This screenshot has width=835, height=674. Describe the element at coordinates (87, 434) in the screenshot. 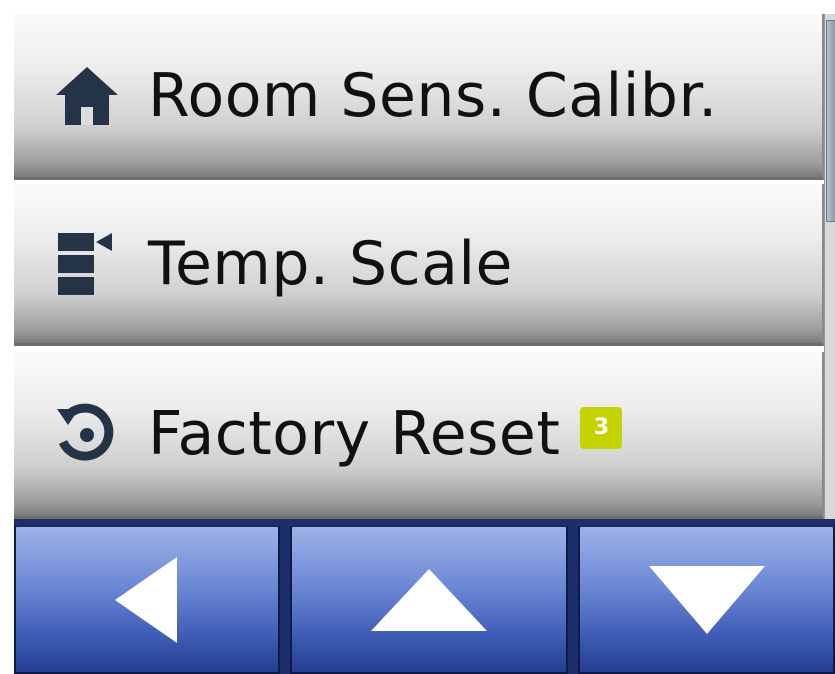

I see `reset-icon` at that location.